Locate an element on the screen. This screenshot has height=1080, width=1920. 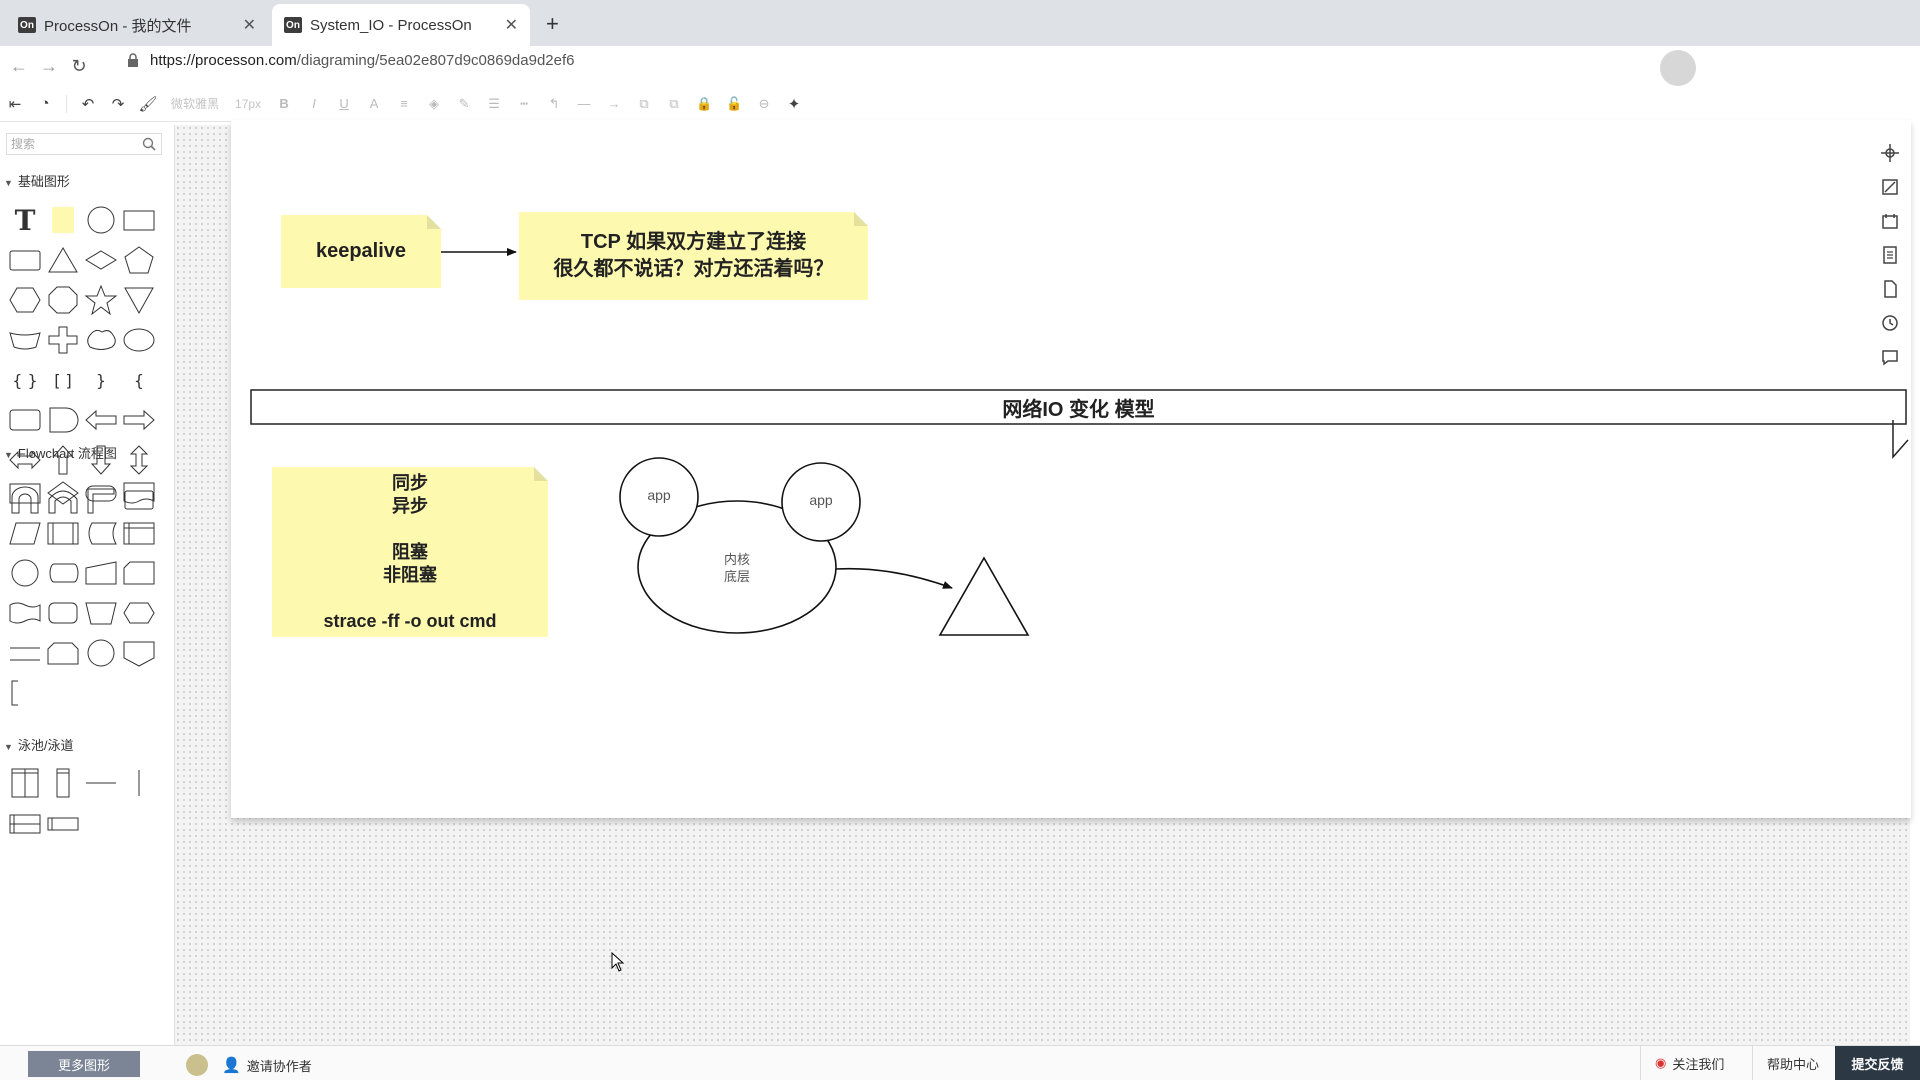
internal-storage-shape is located at coordinates (139, 533).